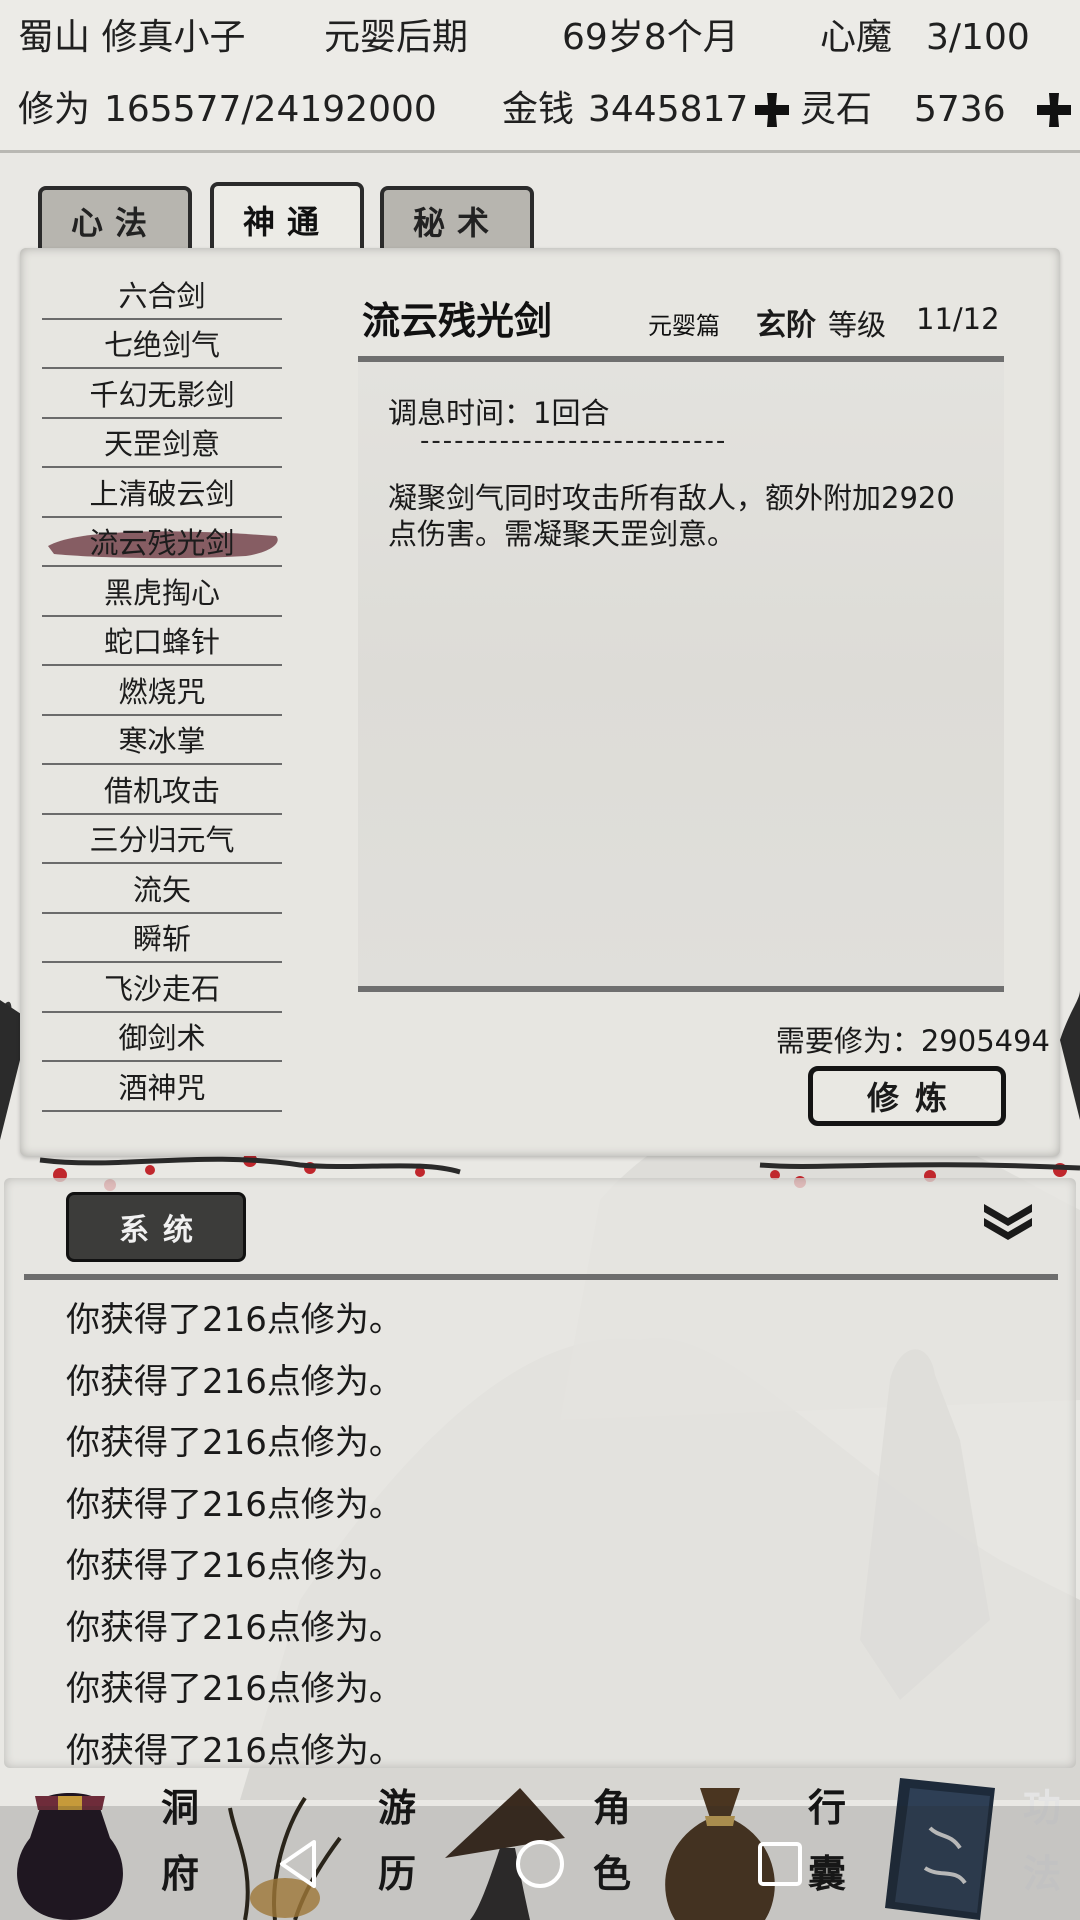 Image resolution: width=1080 pixels, height=1920 pixels. I want to click on skill-list-item: 六合剑, so click(162, 295).